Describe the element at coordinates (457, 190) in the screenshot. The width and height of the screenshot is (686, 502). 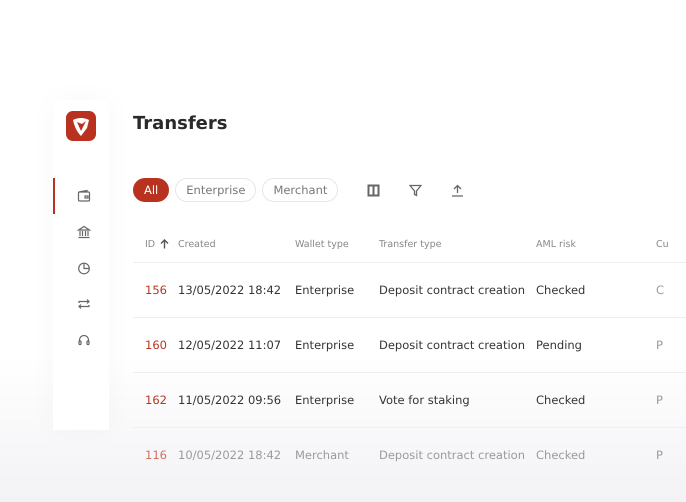
I see `upload-icon` at that location.